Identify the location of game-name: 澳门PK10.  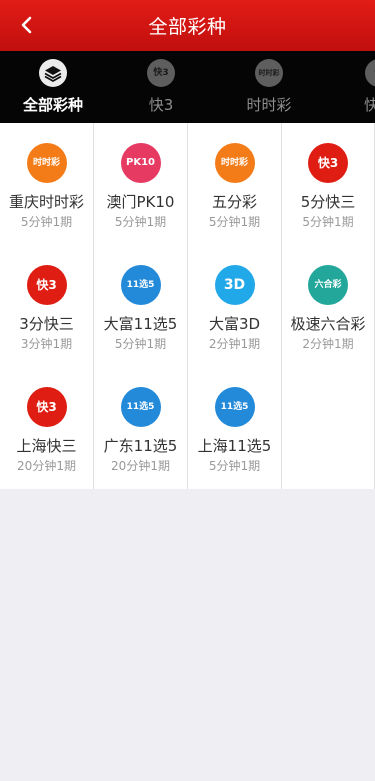
(140, 202).